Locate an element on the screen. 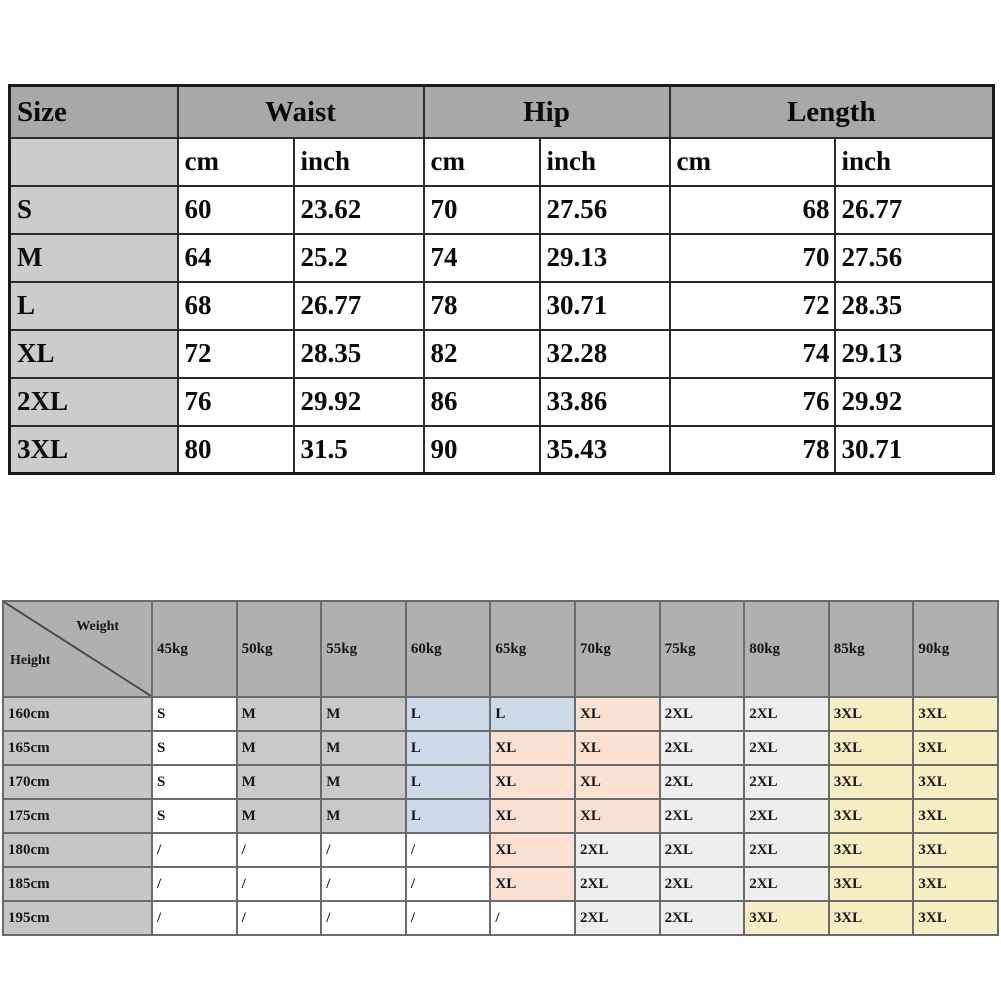 This screenshot has height=1001, width=1001. size-table-row: L 68 26.77 78 30.71 72 28.35 is located at coordinates (501, 305).